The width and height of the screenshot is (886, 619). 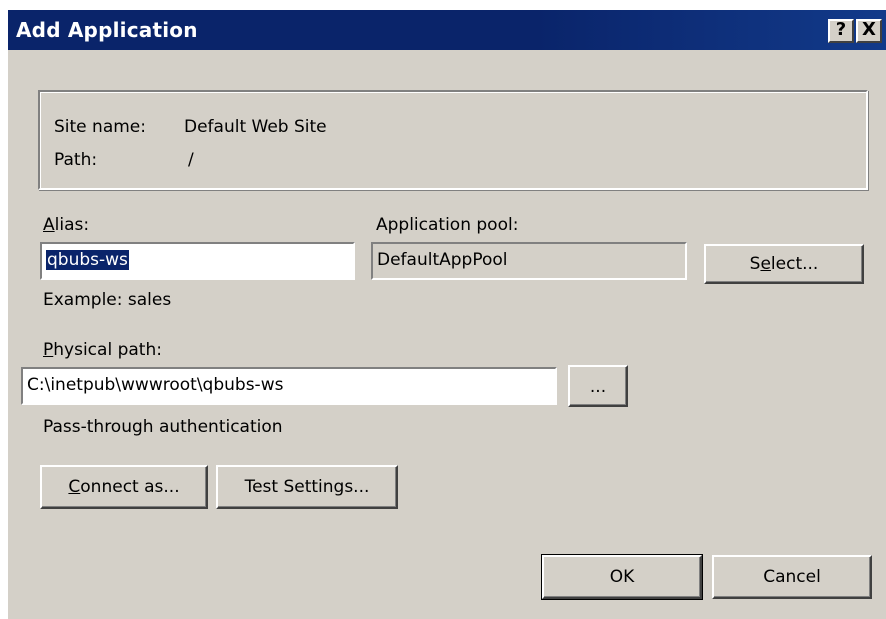 I want to click on pass-through-auth-text: Pass-through authentication, so click(x=163, y=427).